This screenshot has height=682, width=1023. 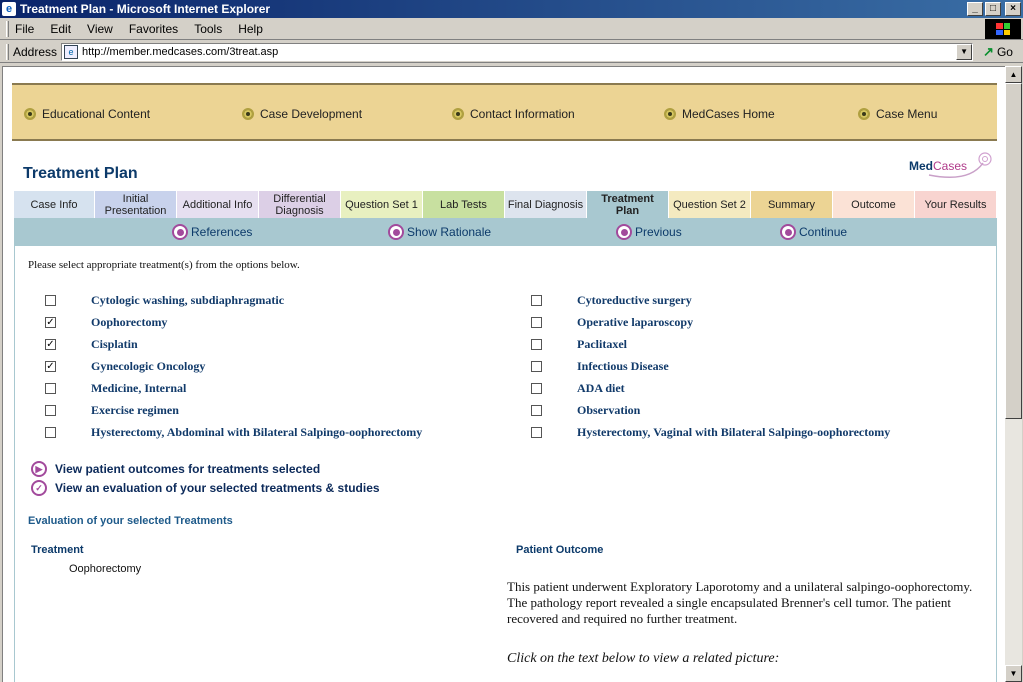 What do you see at coordinates (208, 29) in the screenshot?
I see `menu-tools: Tools` at bounding box center [208, 29].